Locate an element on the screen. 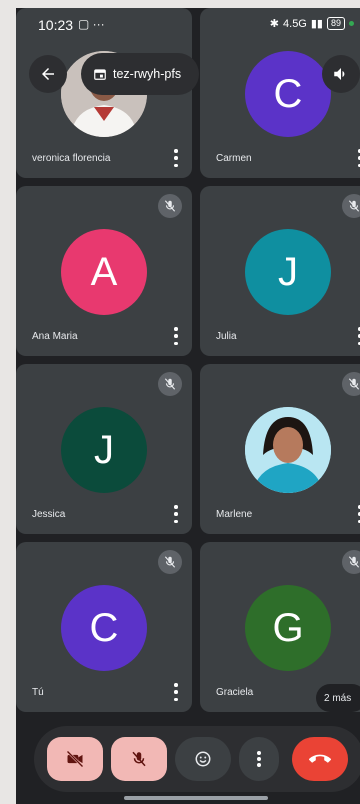 Image resolution: width=360 pixels, height=804 pixels. participant-avatar: G is located at coordinates (288, 628).